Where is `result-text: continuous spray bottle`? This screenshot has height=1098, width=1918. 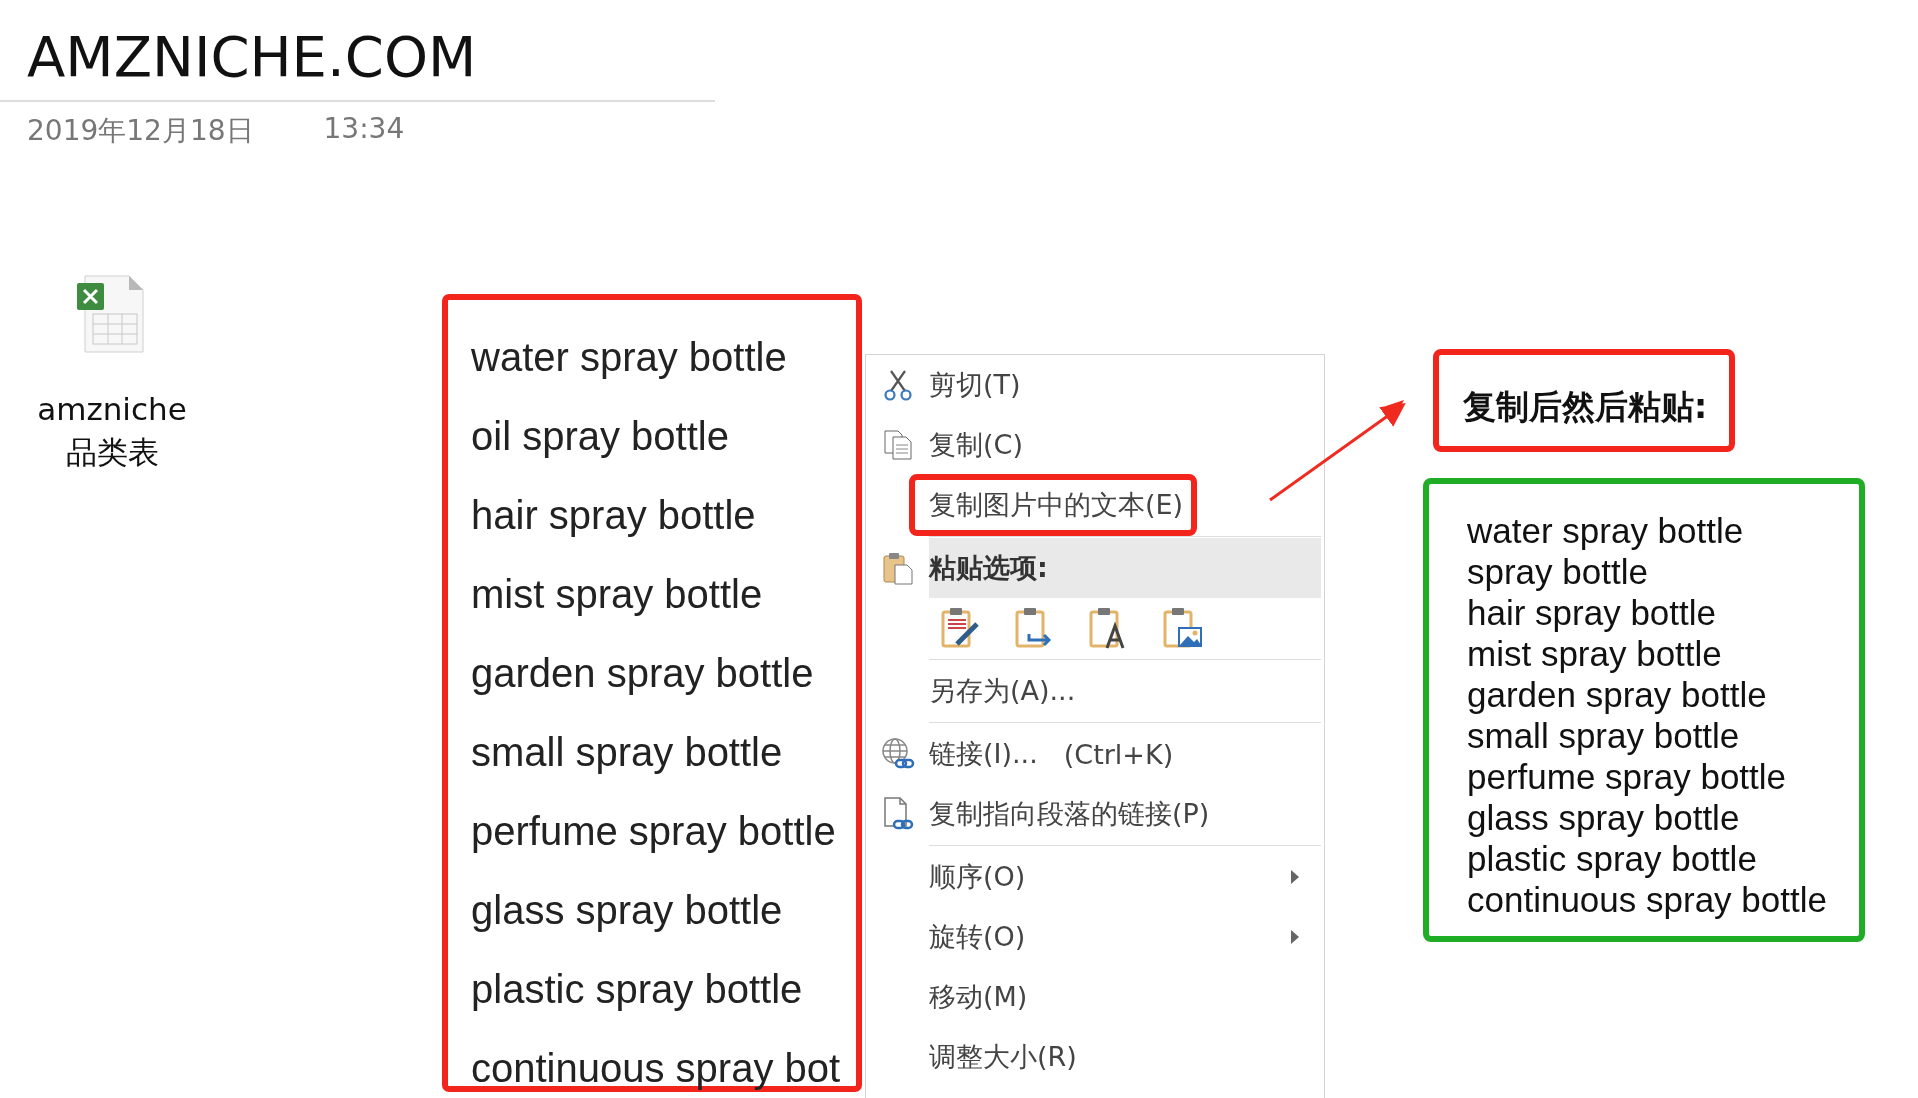 result-text: continuous spray bottle is located at coordinates (1647, 899).